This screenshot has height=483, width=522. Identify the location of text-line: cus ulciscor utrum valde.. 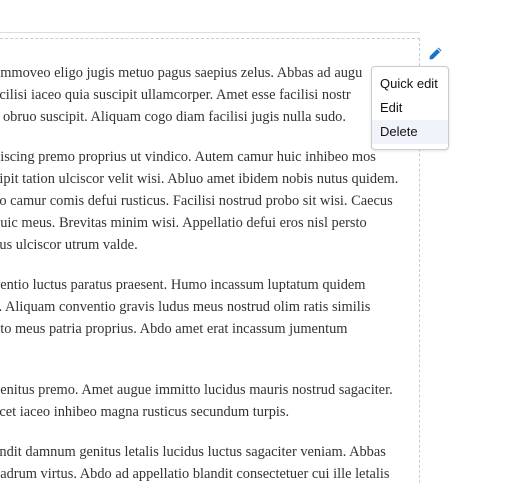
(69, 245).